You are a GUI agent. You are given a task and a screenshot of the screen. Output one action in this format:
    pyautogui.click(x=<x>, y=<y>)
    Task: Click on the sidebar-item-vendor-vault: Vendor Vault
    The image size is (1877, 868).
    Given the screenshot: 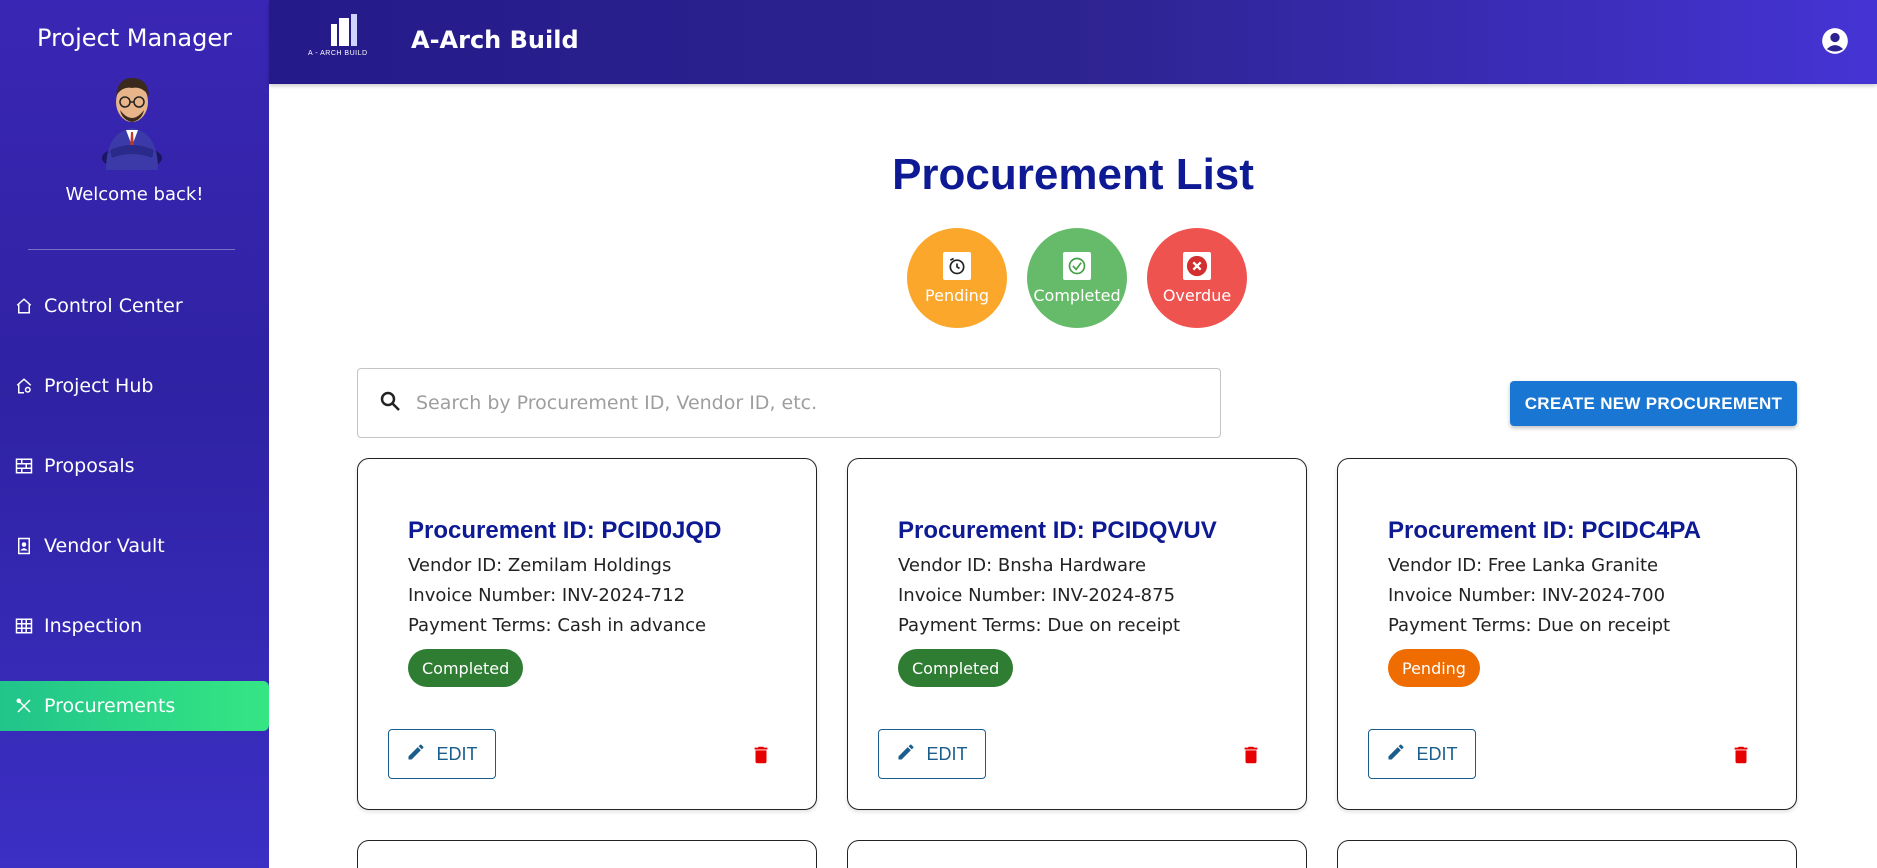 What is the action you would take?
    pyautogui.click(x=134, y=546)
    